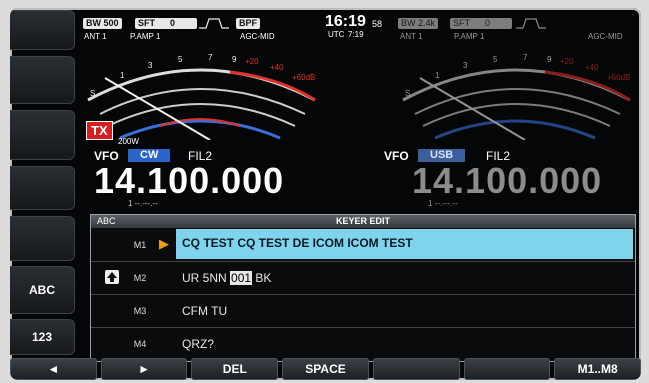 The image size is (649, 383). Describe the element at coordinates (516, 96) in the screenshot. I see `sub-s-meter: S 1 3 5 7 9 +20 +40 +60dB` at that location.